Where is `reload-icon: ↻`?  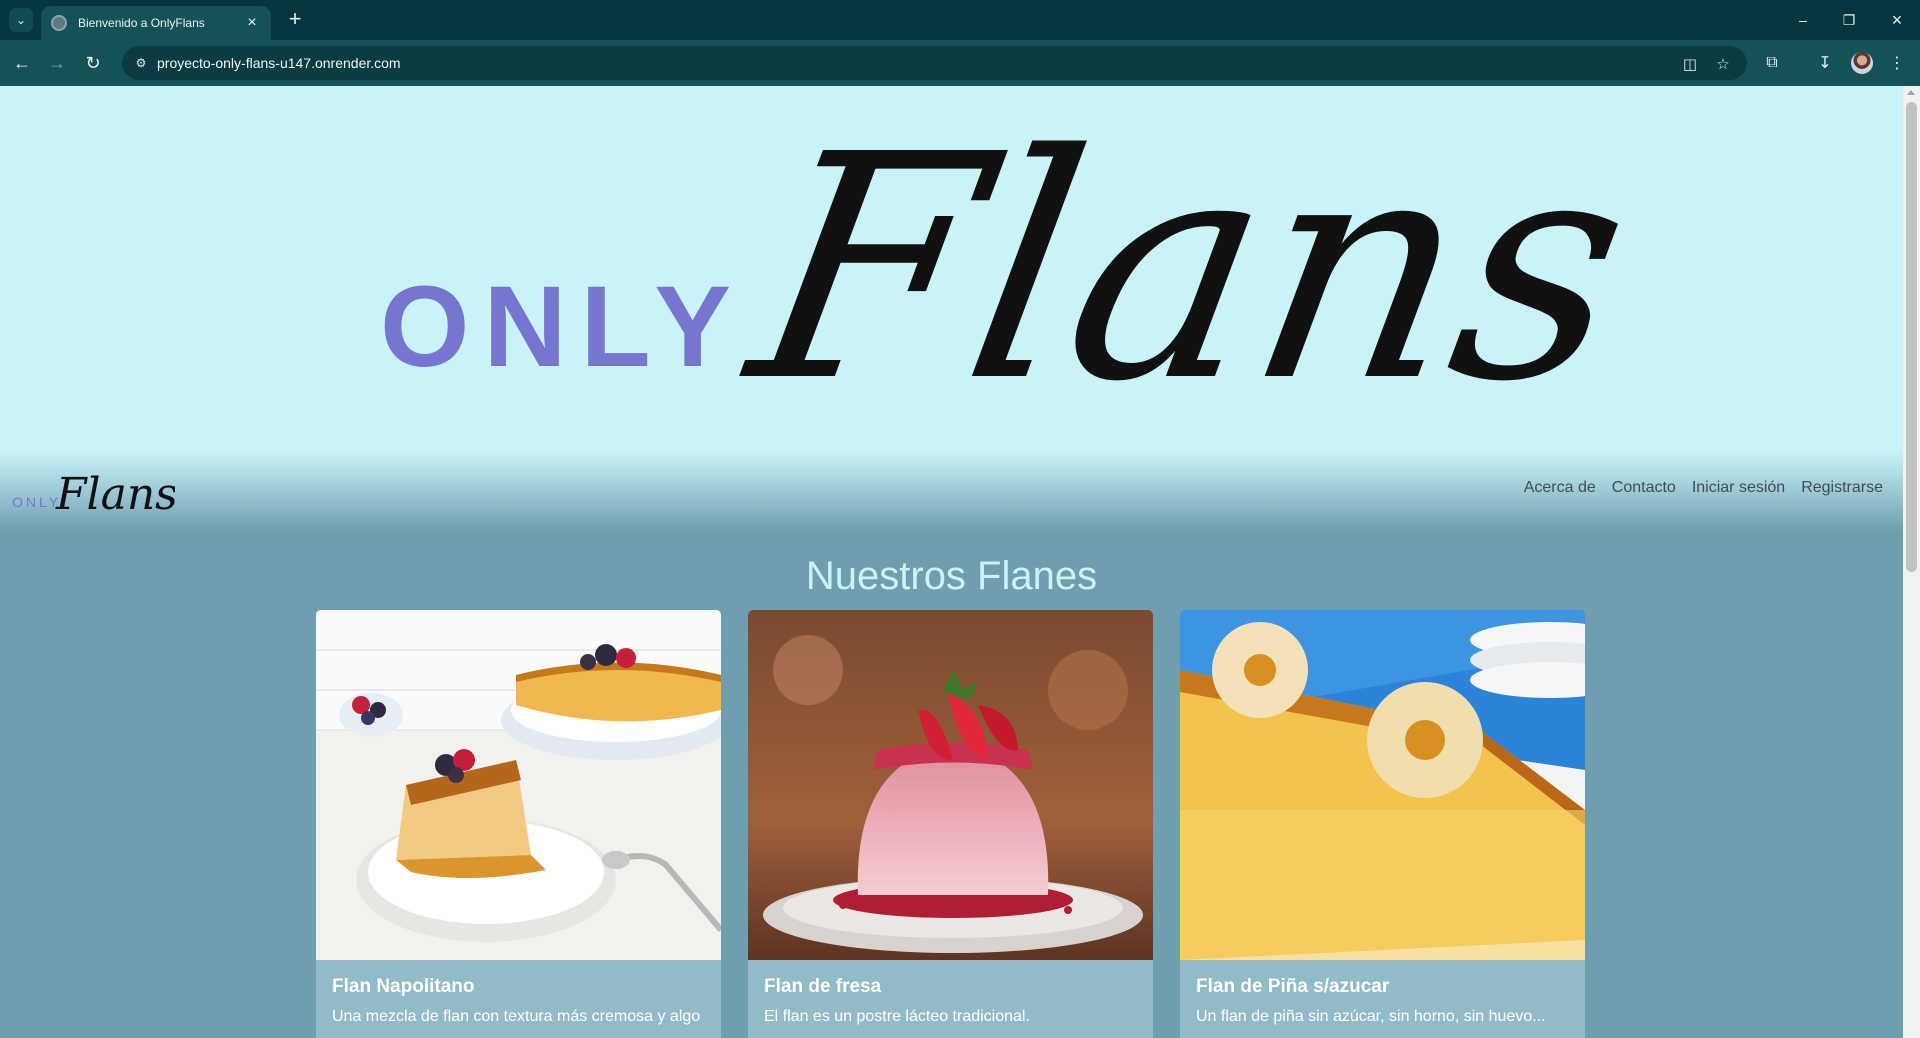 reload-icon: ↻ is located at coordinates (93, 63).